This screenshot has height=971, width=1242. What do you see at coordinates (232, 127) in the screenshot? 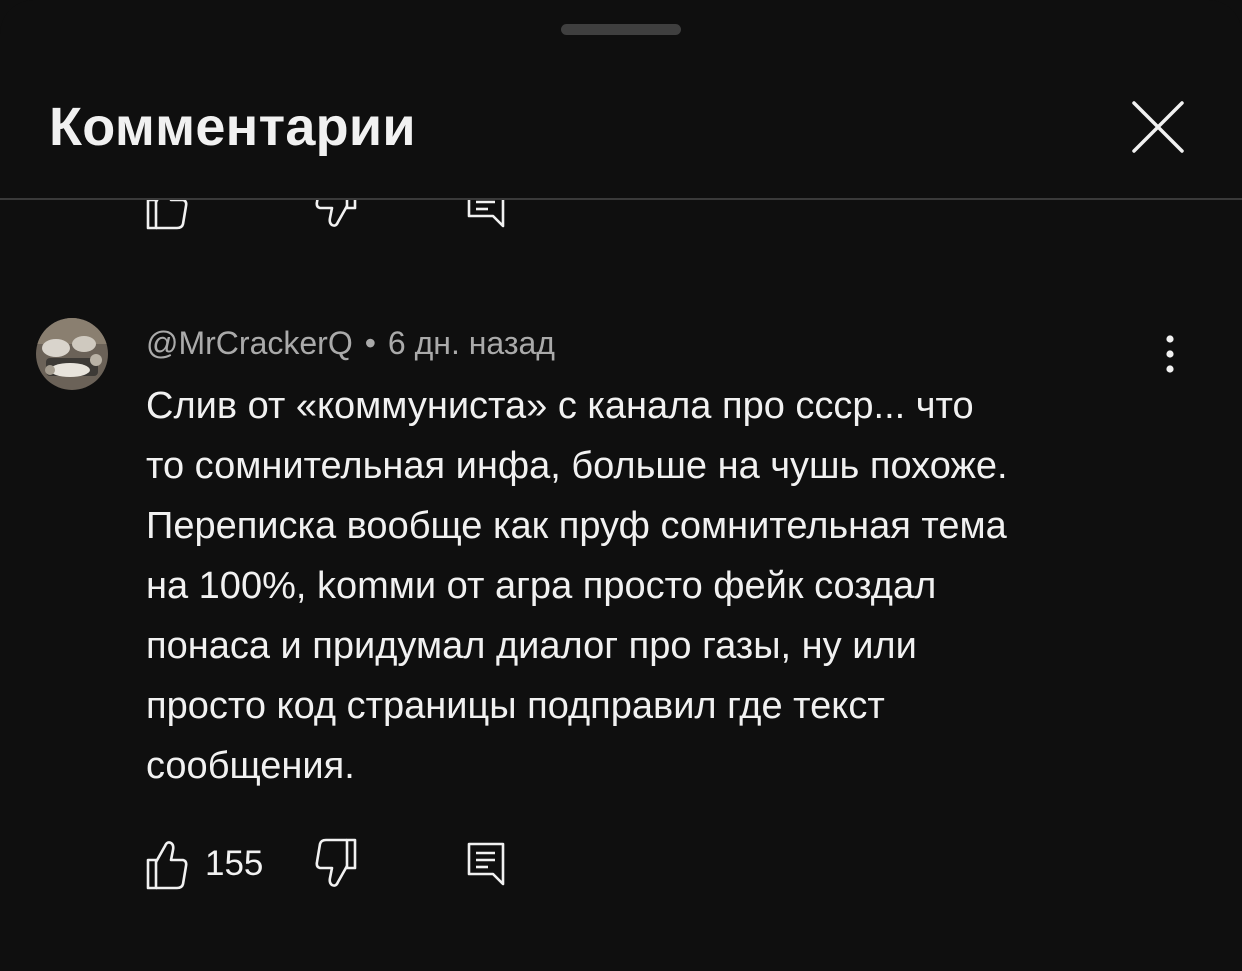
I see `panel-title: Комментарии` at bounding box center [232, 127].